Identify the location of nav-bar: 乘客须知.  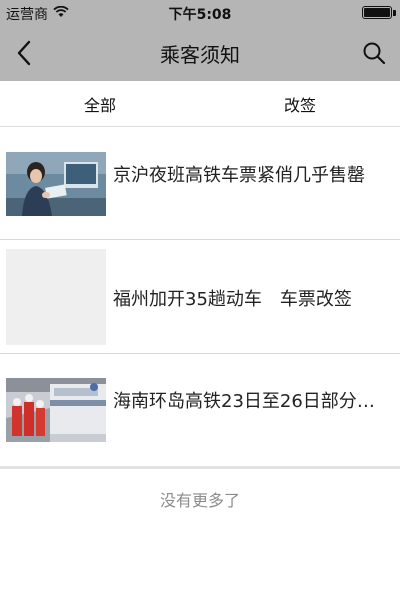
(200, 53).